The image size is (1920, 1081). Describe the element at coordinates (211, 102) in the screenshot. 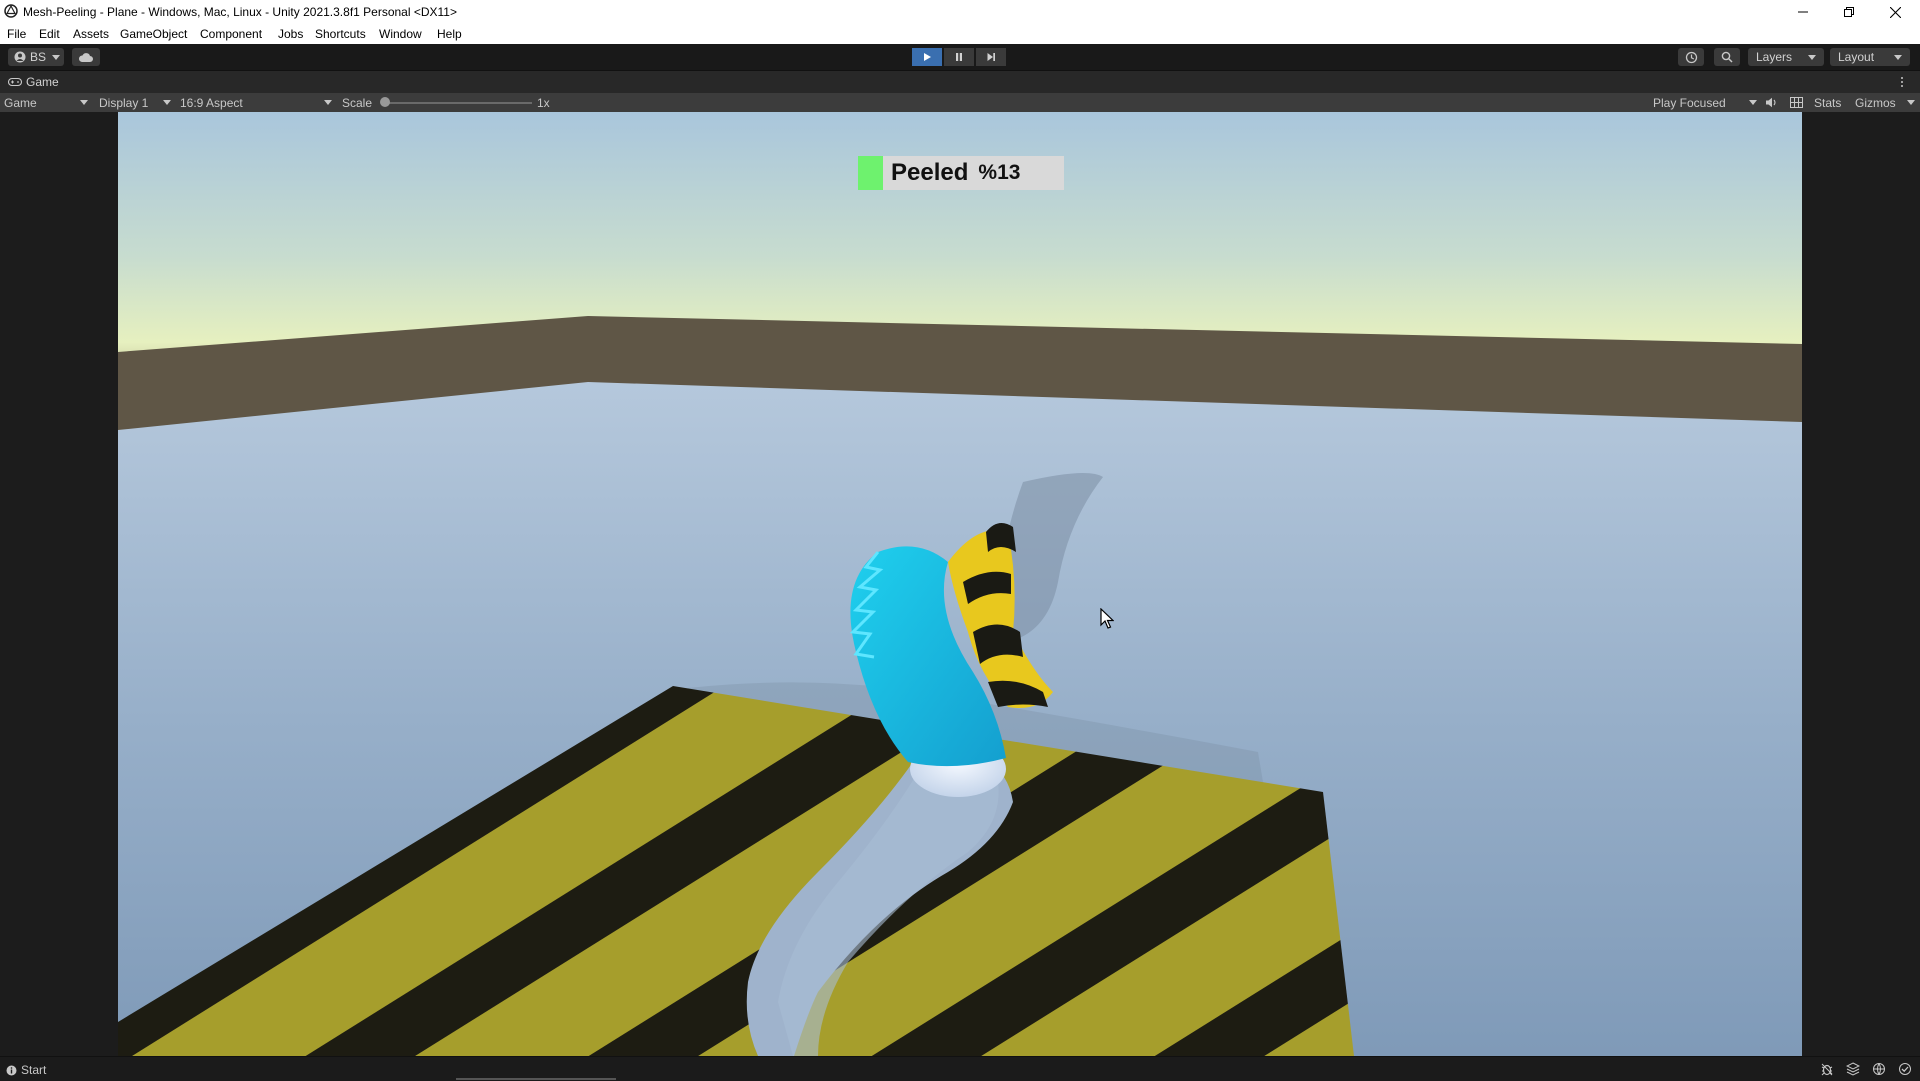

I see `aspect-label: 16:9 Aspect` at that location.